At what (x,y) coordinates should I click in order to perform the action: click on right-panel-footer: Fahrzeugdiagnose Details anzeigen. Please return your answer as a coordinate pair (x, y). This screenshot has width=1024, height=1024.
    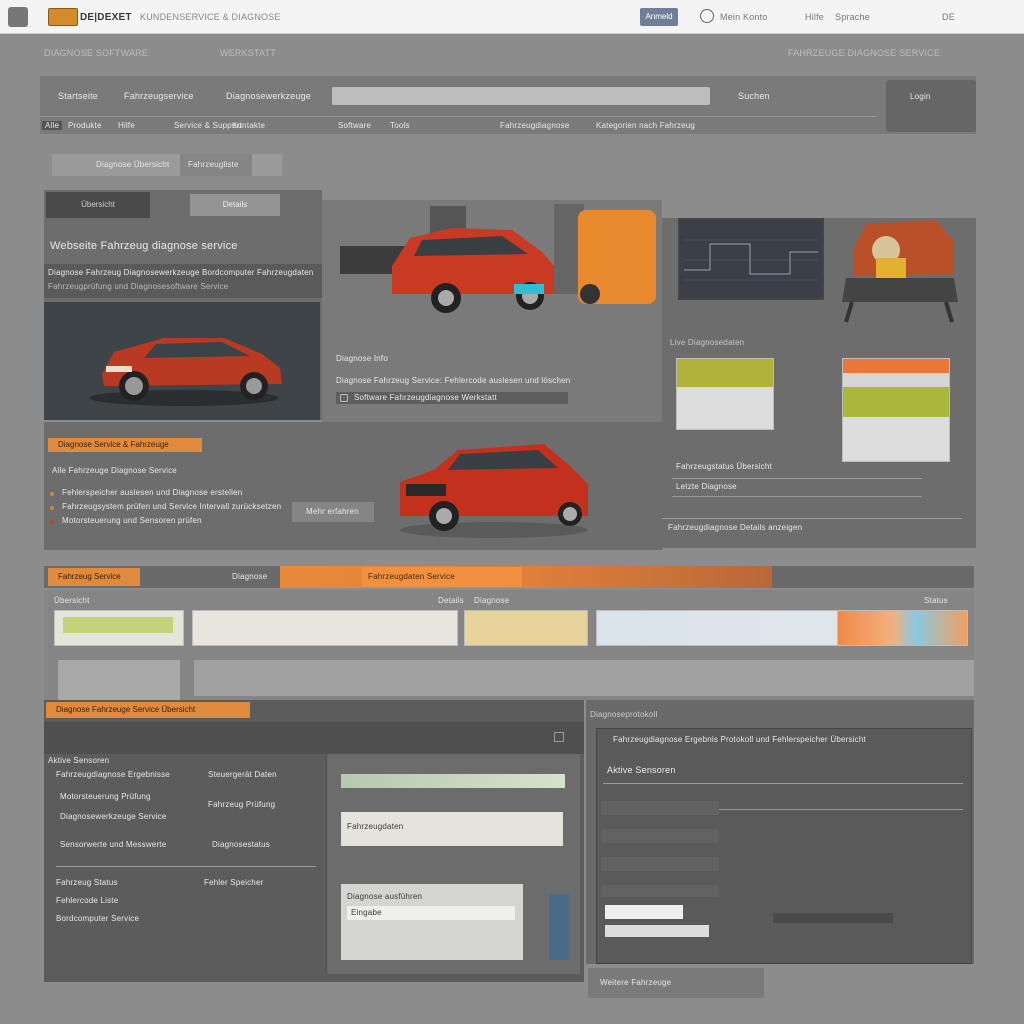
    Looking at the image, I should click on (735, 527).